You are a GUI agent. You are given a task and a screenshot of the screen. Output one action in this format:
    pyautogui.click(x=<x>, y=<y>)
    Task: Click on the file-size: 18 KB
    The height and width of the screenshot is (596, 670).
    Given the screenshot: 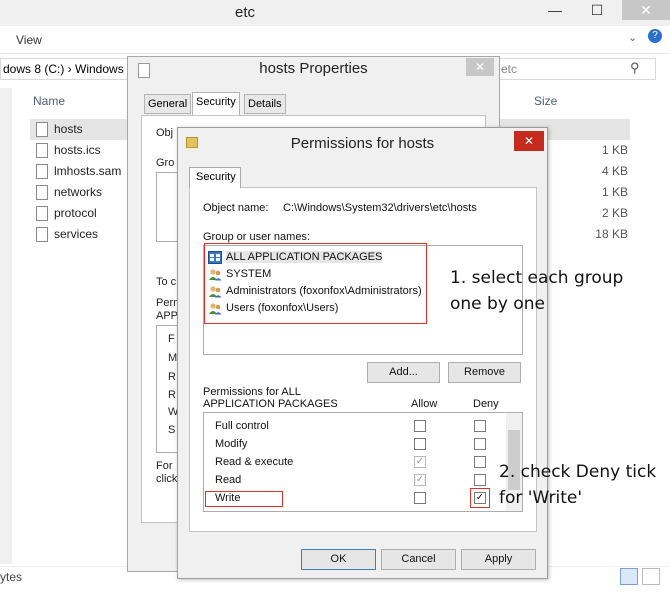 What is the action you would take?
    pyautogui.click(x=611, y=234)
    